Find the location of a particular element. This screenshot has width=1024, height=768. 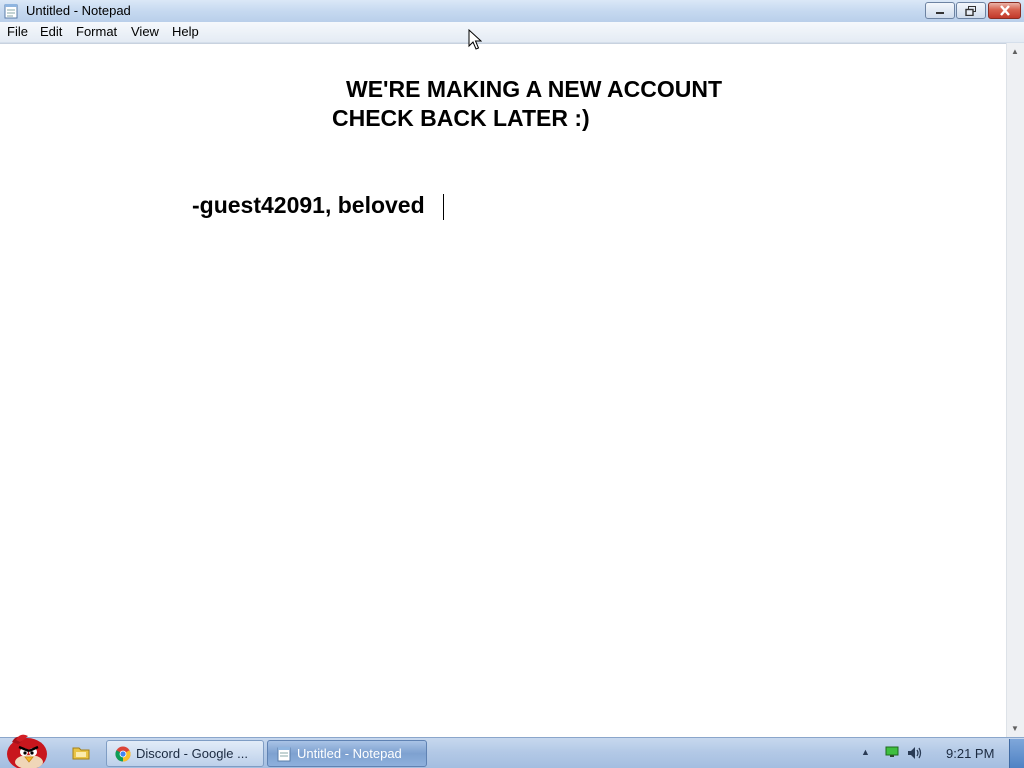

show-desktop-button is located at coordinates (1016, 753).